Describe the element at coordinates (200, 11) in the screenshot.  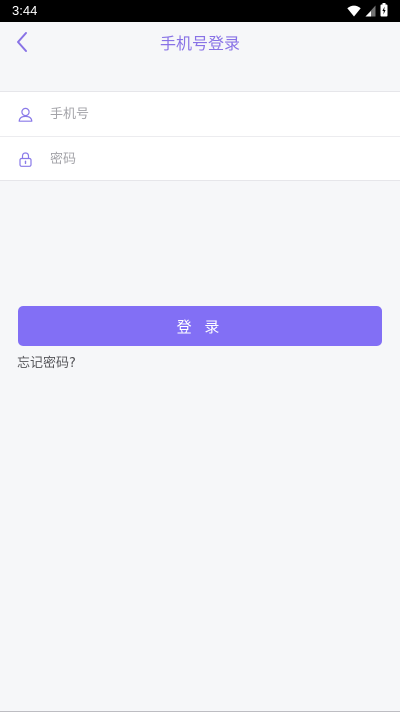
I see `status-bar: 3:44` at that location.